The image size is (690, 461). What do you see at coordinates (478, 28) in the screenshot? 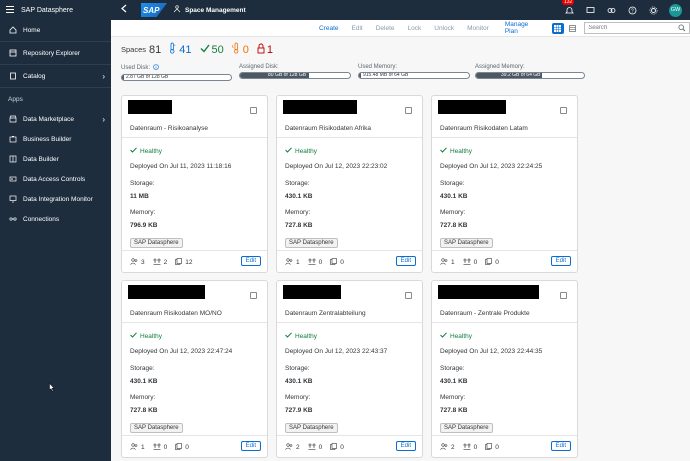
I see `monitor-button: Monitor` at bounding box center [478, 28].